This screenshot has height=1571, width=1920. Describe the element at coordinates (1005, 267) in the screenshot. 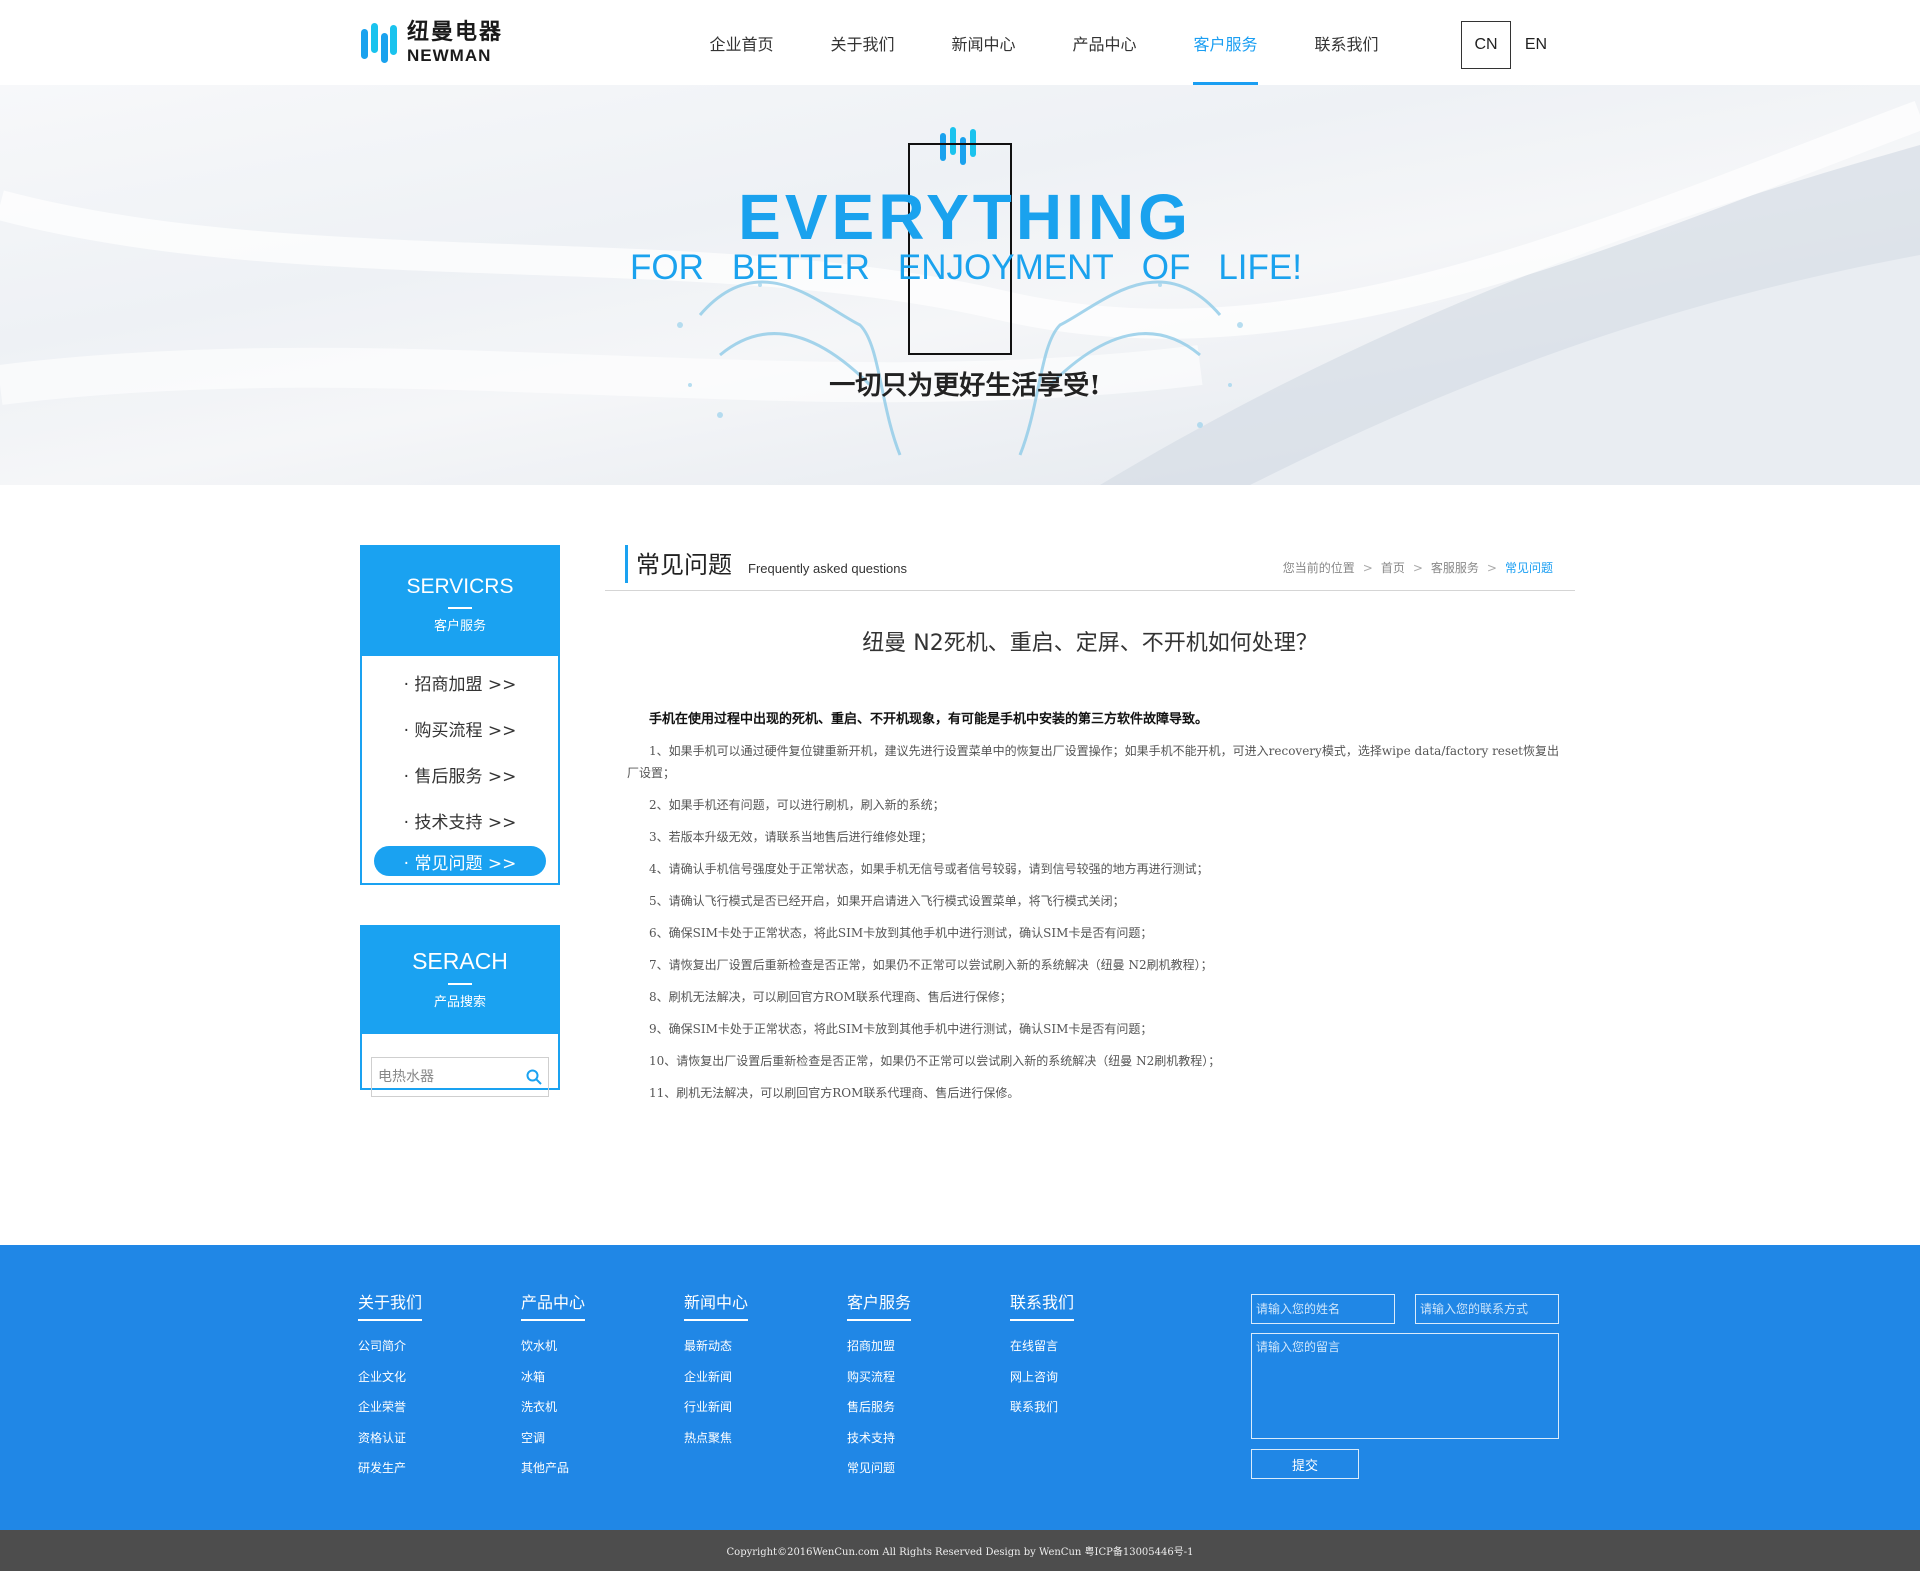

I see `tagline-word: ENJOYMENT` at that location.